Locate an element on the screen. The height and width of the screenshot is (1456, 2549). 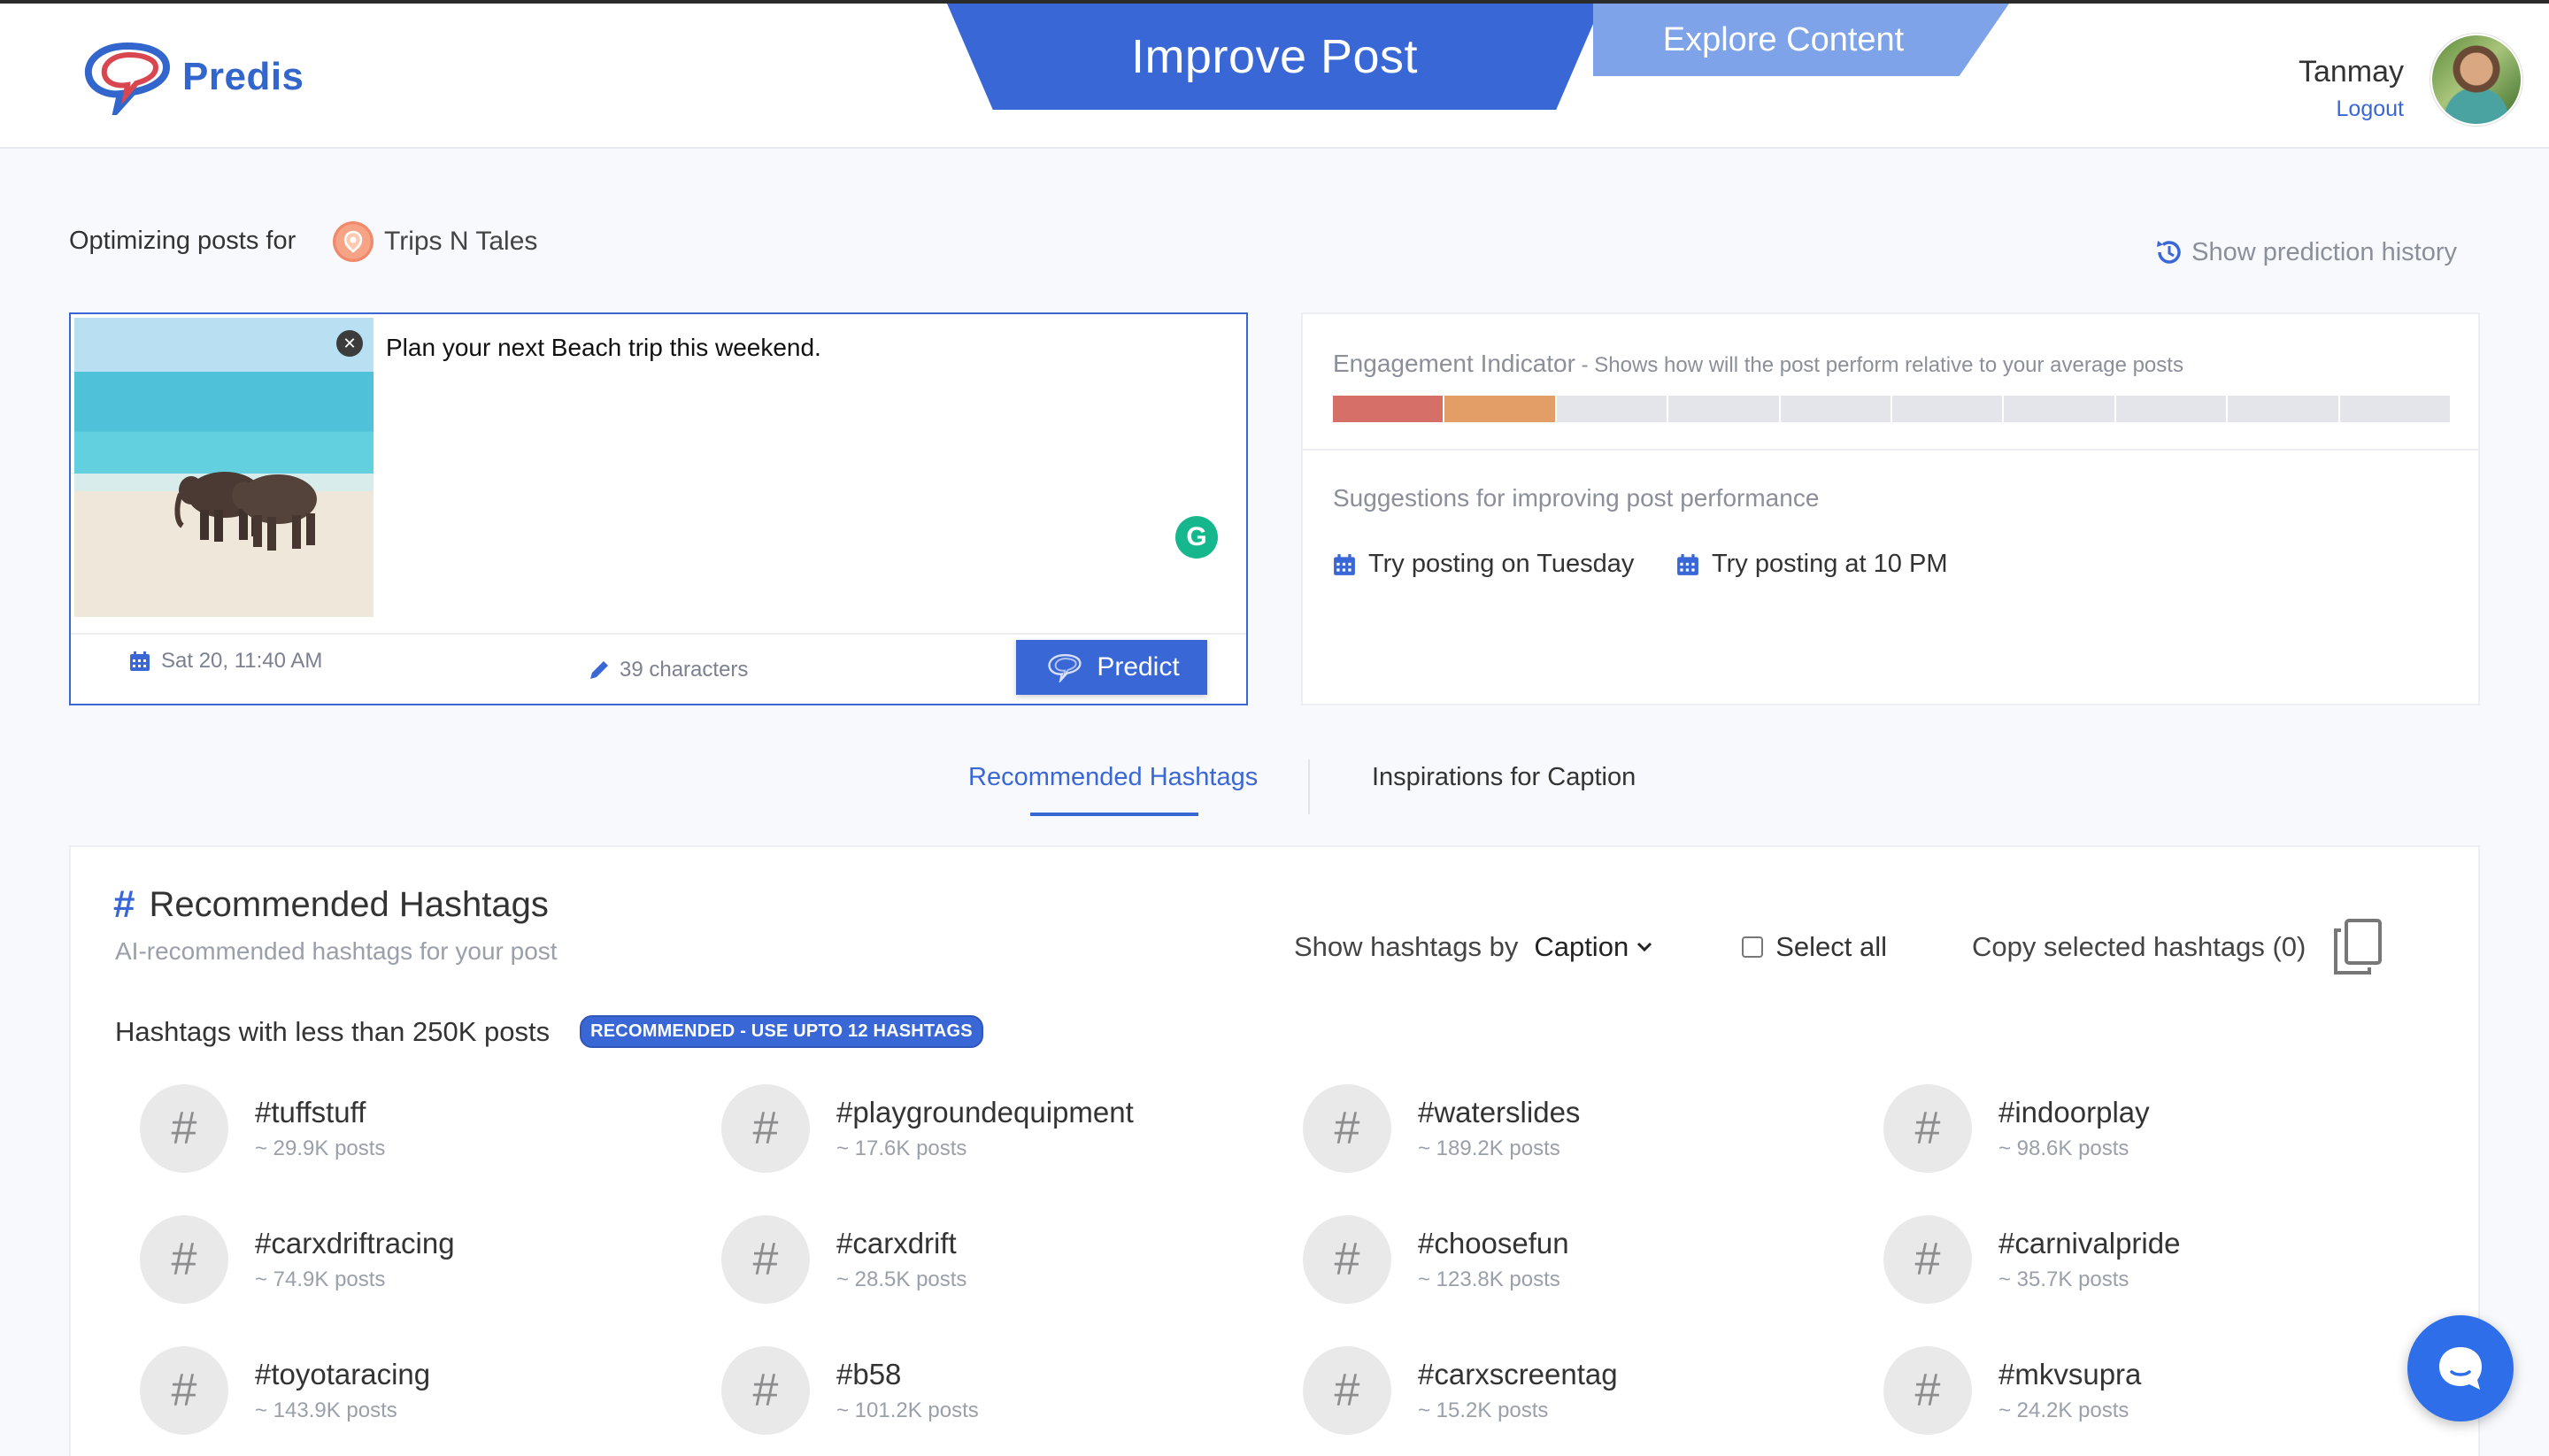
tab-explore-content: Explore Content is located at coordinates (1801, 40).